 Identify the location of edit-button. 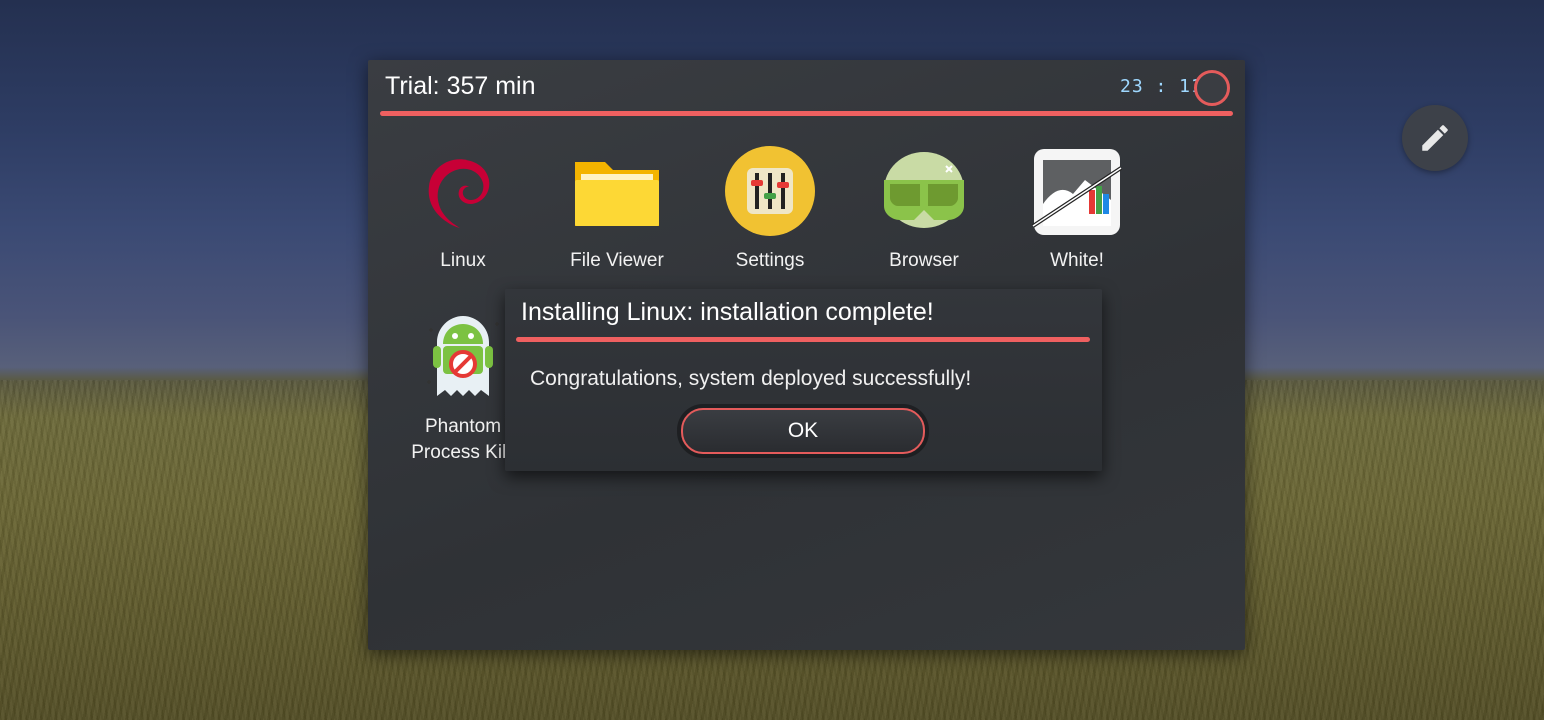
(1435, 138).